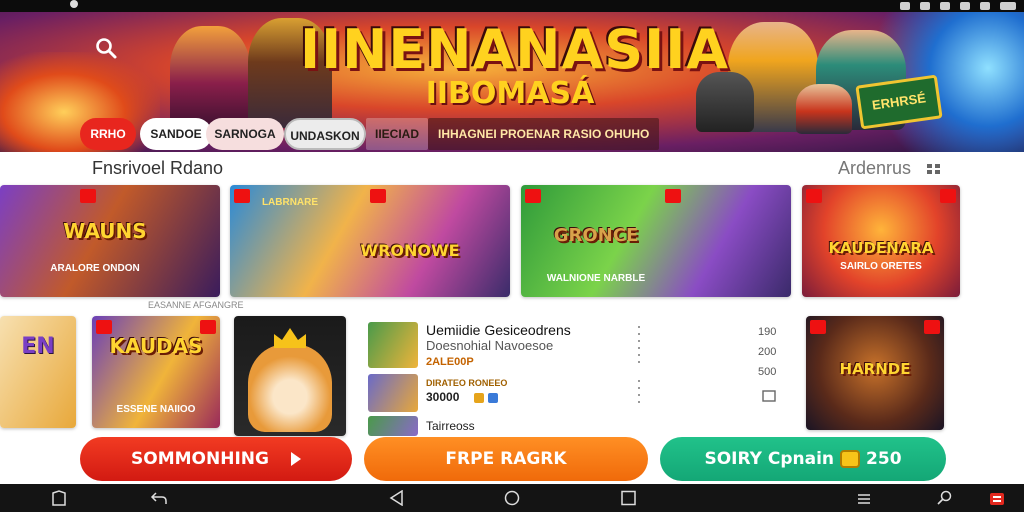 The height and width of the screenshot is (512, 1024). What do you see at coordinates (450, 426) in the screenshot?
I see `list-footer: Tairreoss` at bounding box center [450, 426].